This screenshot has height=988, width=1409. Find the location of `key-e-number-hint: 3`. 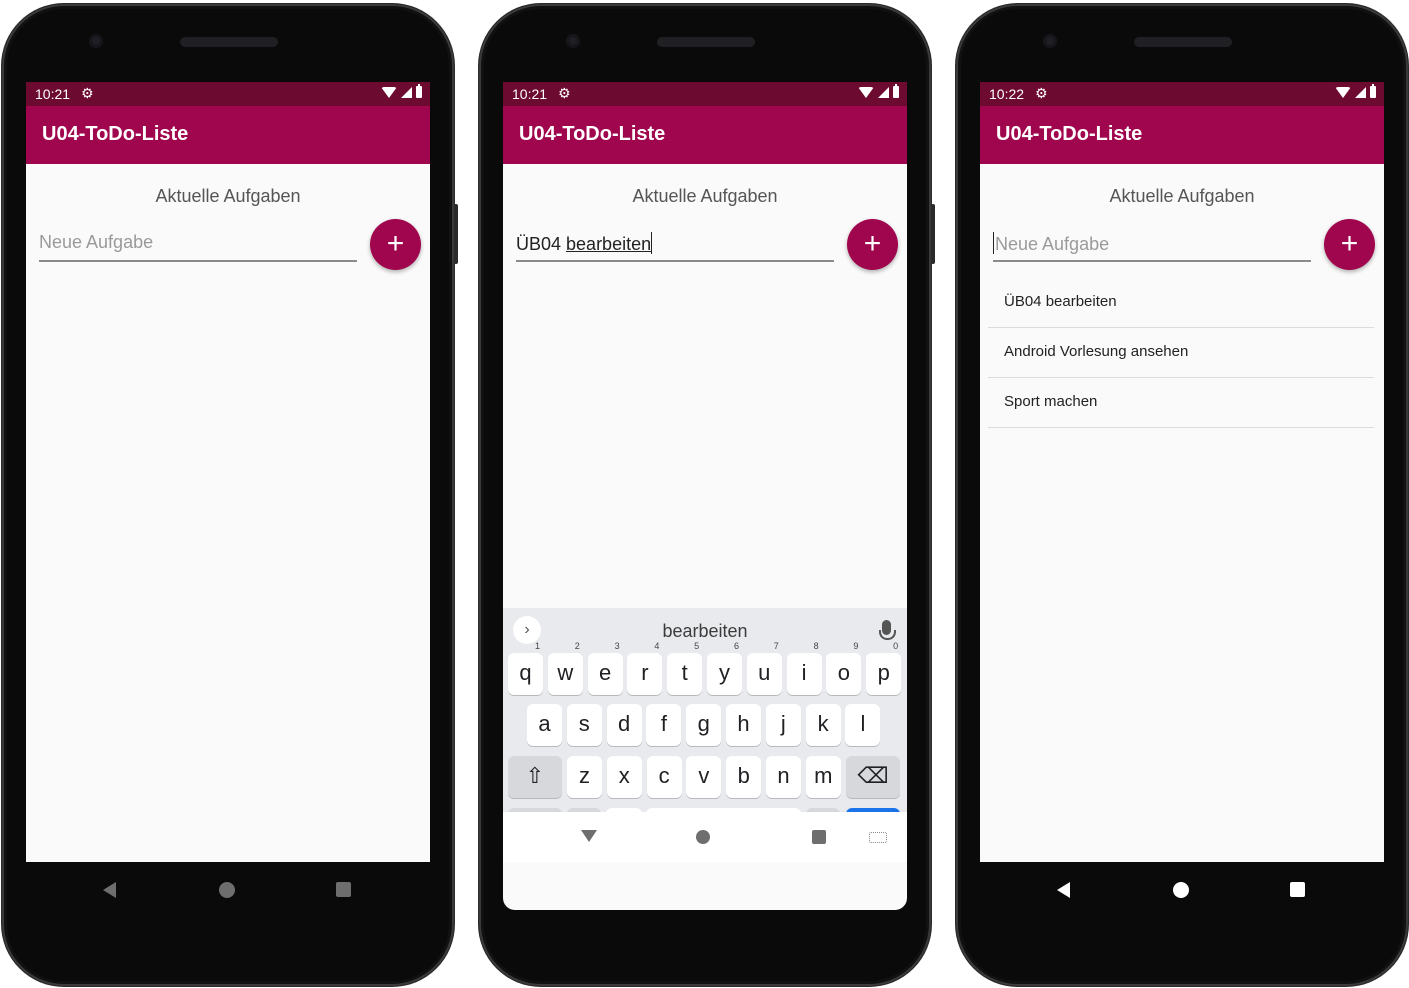

key-e-number-hint: 3 is located at coordinates (617, 646).